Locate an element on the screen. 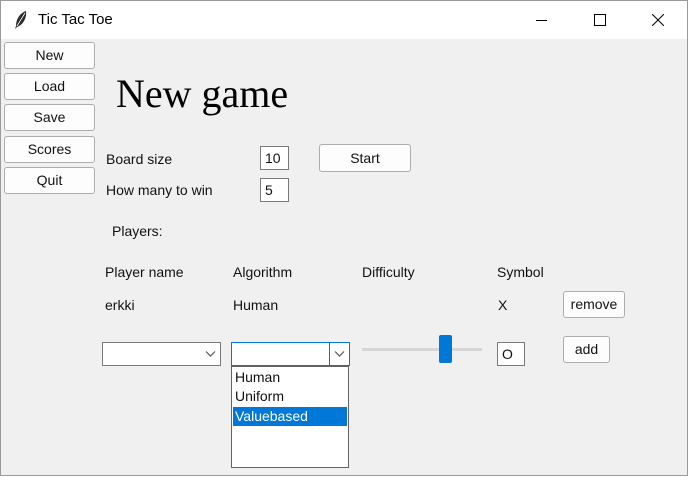 This screenshot has width=690, height=484. board-size-label: Board size is located at coordinates (139, 159).